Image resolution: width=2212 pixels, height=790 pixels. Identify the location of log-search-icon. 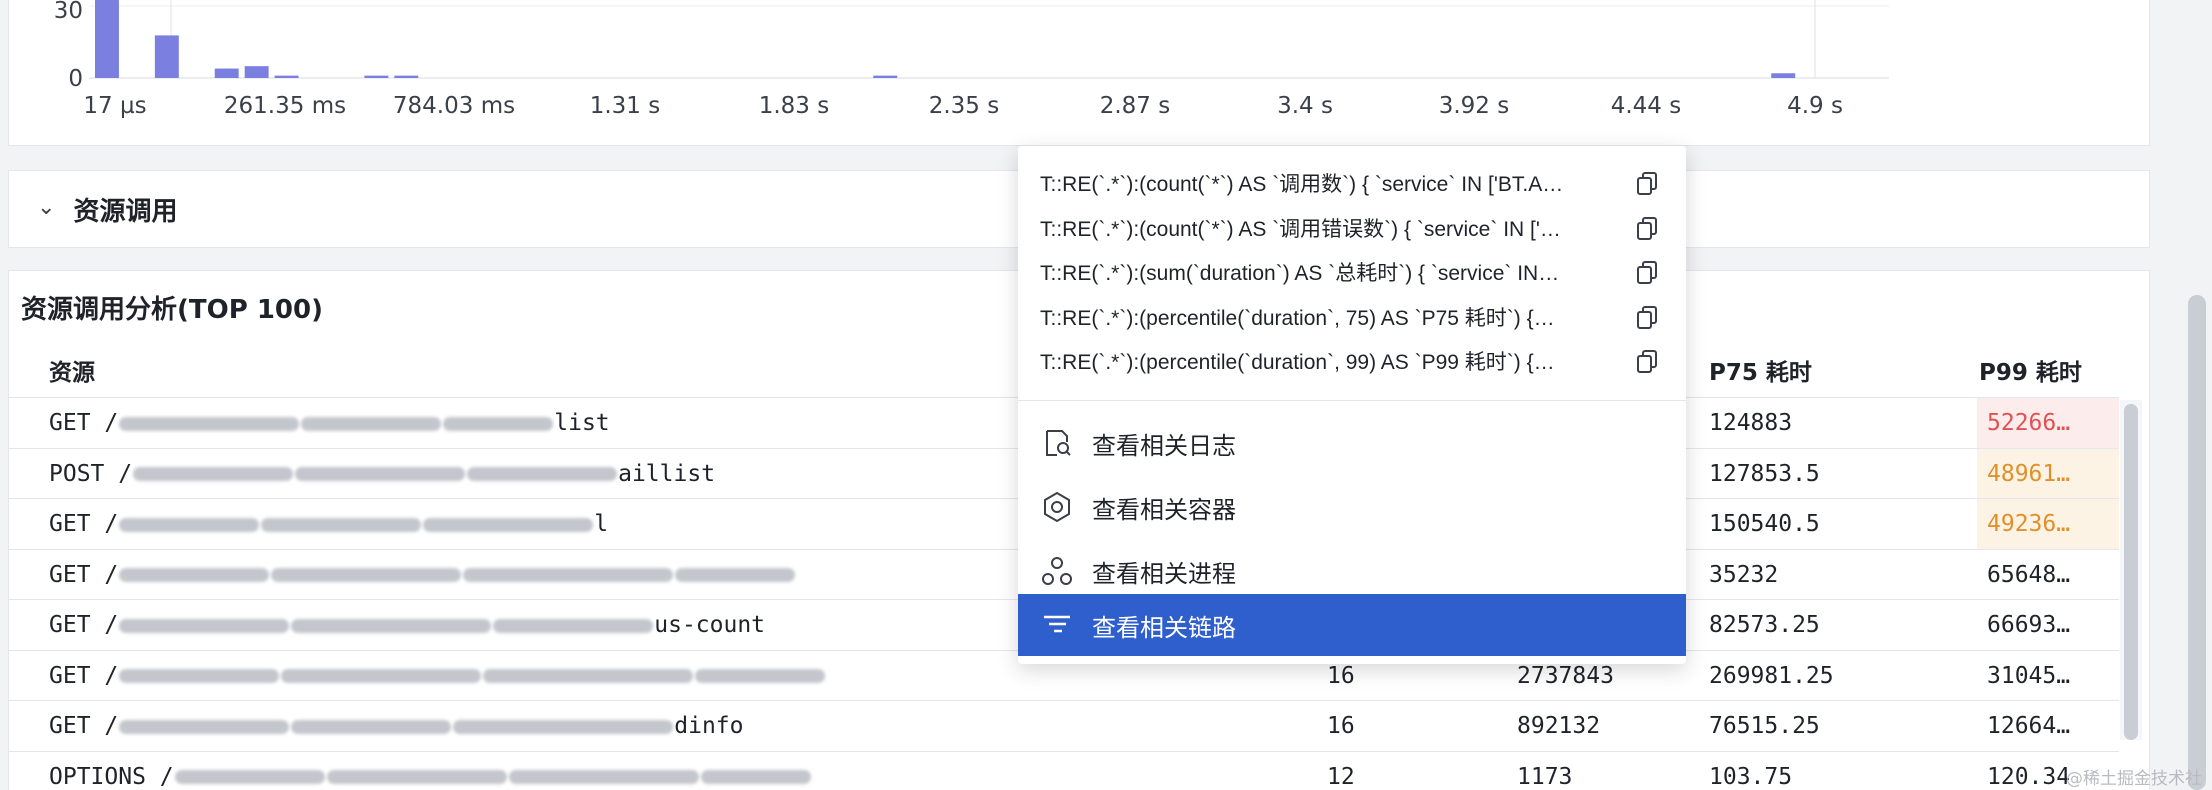
(1058, 443).